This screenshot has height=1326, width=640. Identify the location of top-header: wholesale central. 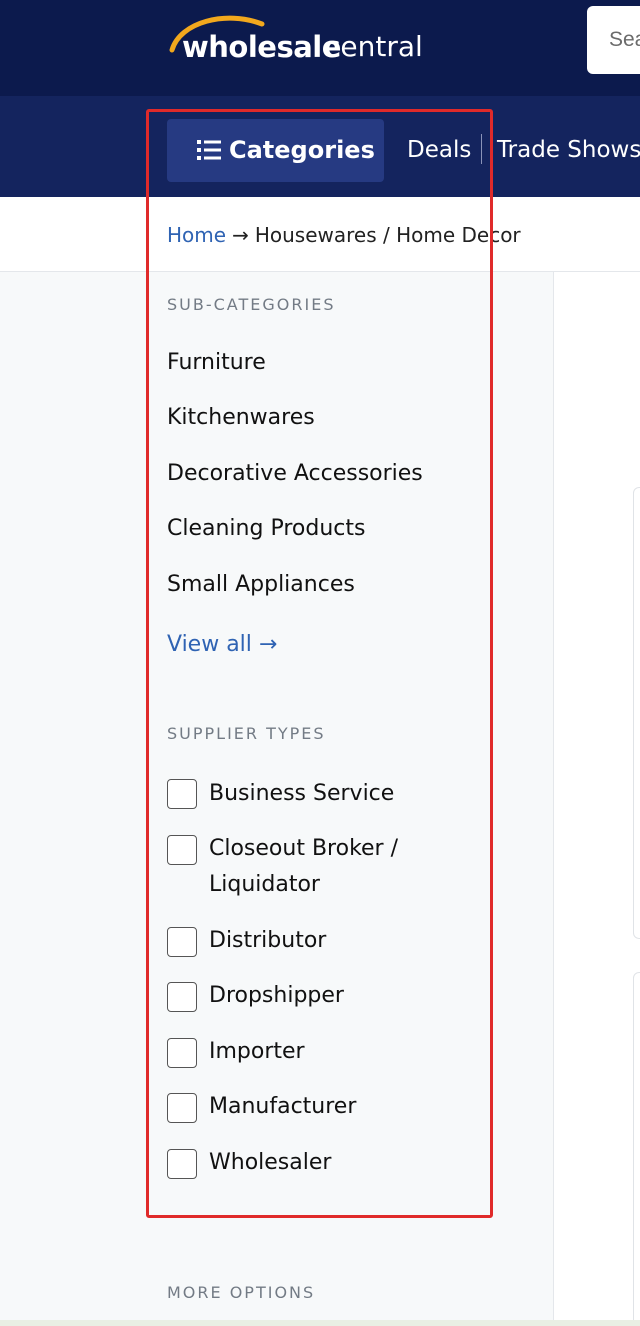
(320, 48).